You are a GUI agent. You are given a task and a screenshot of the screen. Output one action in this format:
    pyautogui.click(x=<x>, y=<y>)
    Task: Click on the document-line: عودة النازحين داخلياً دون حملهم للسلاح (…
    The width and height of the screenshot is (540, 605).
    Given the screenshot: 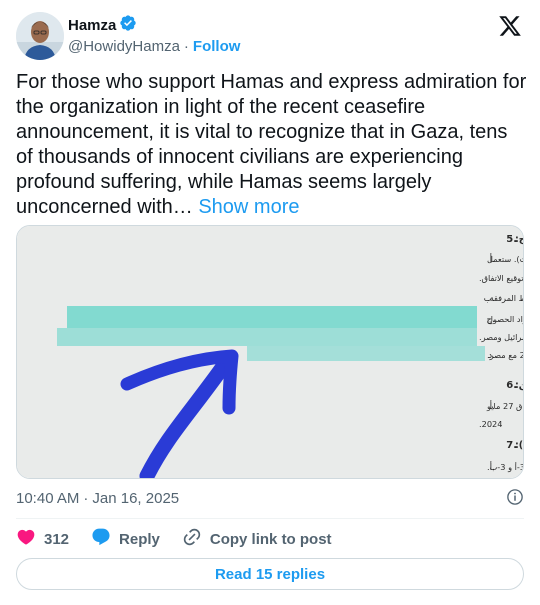 What is the action you would take?
    pyautogui.click(x=519, y=444)
    